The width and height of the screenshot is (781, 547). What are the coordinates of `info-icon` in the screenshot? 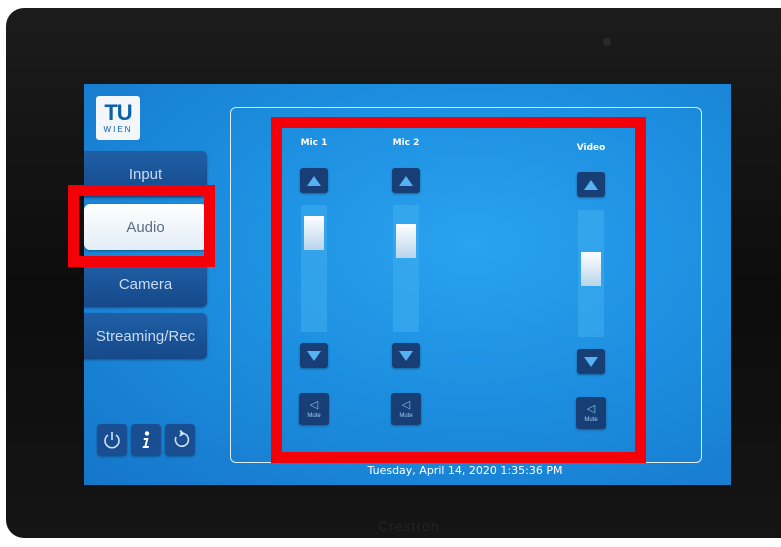 It's located at (146, 439).